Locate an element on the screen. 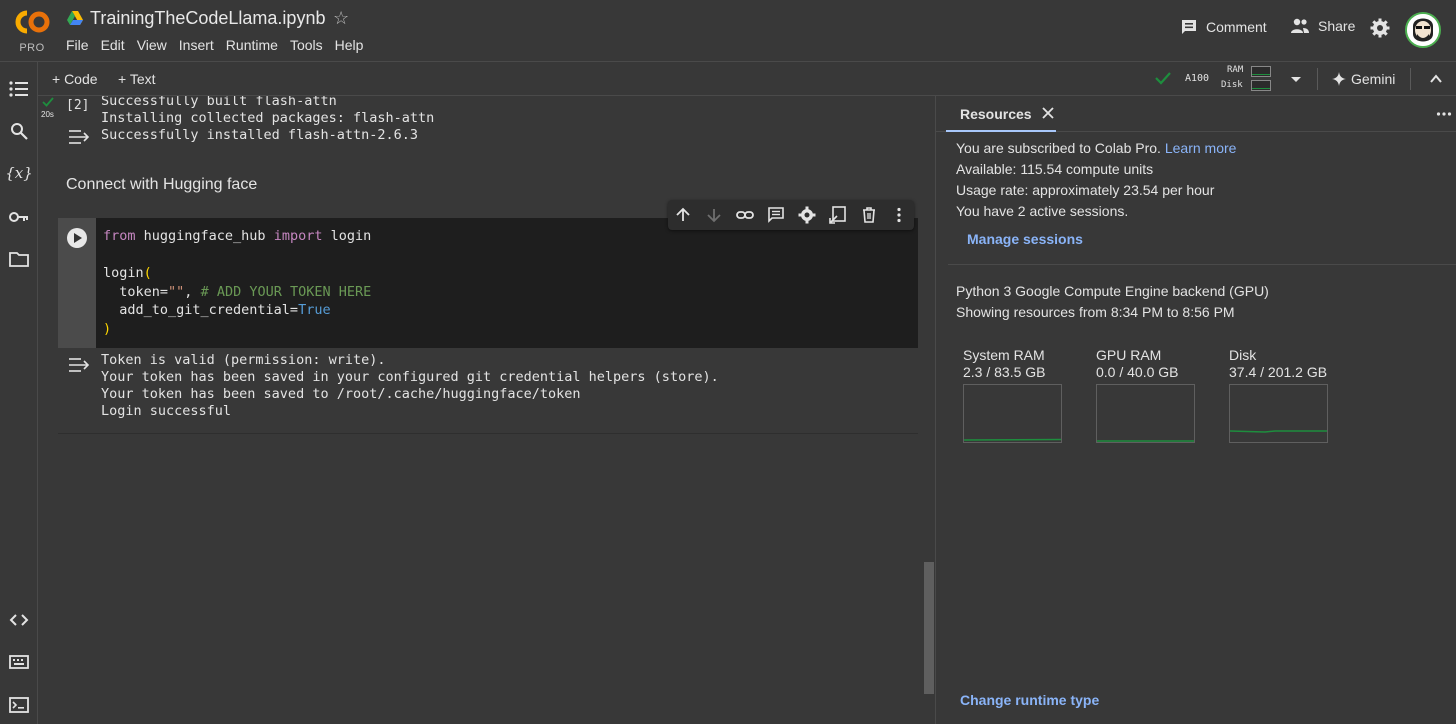 This screenshot has width=1456, height=724. more-vert-icon is located at coordinates (899, 215).